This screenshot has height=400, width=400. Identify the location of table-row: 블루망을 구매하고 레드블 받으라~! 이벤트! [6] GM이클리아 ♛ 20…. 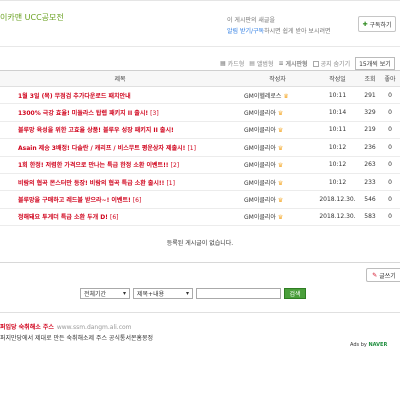
(200, 199).